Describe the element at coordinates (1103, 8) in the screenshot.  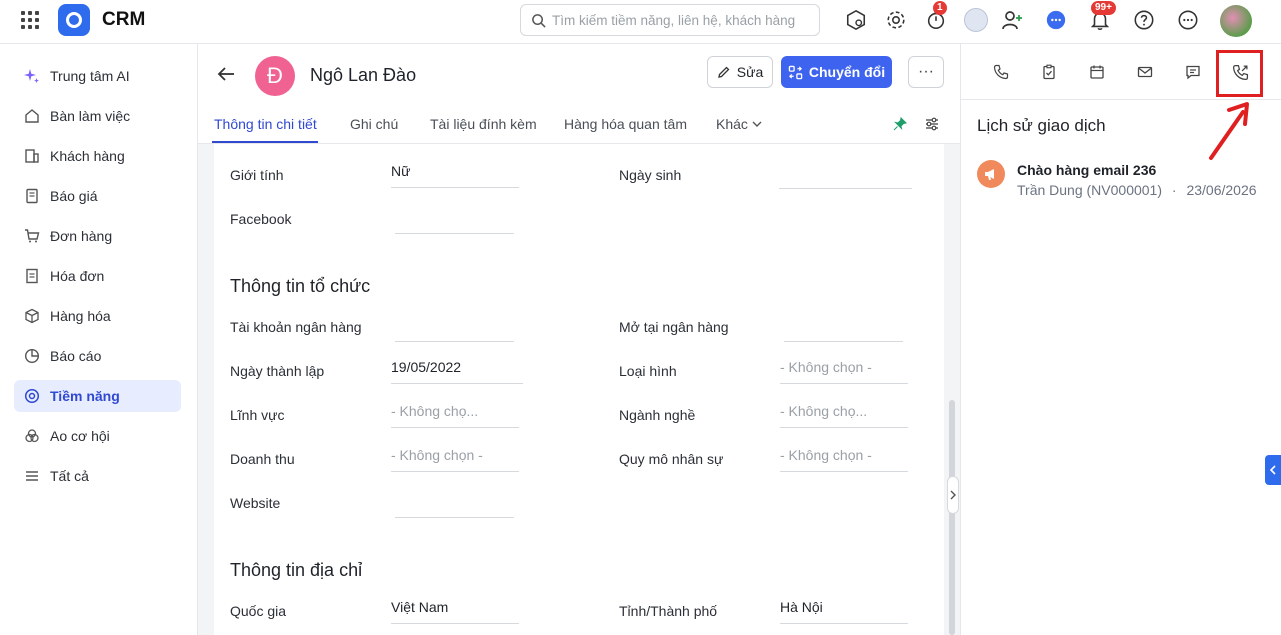
I see `notification-badge: 99+` at that location.